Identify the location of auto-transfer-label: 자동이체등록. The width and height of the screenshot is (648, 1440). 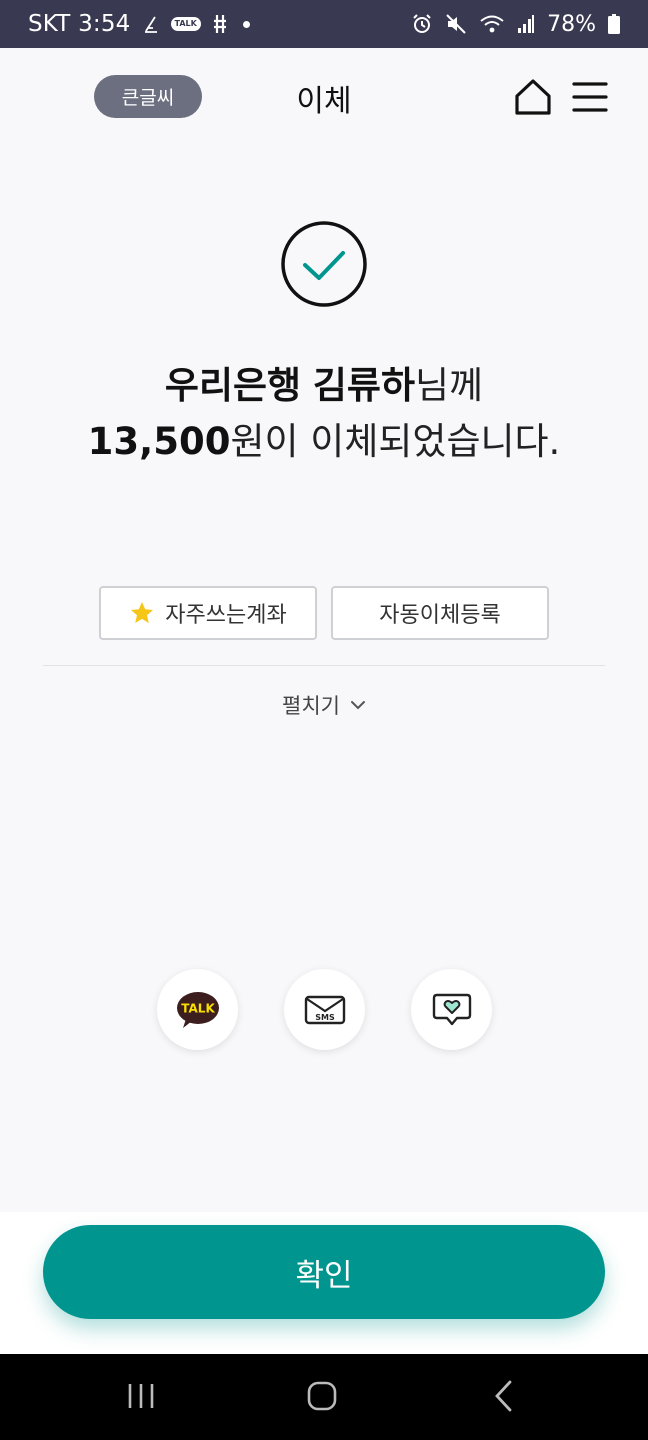
(440, 615).